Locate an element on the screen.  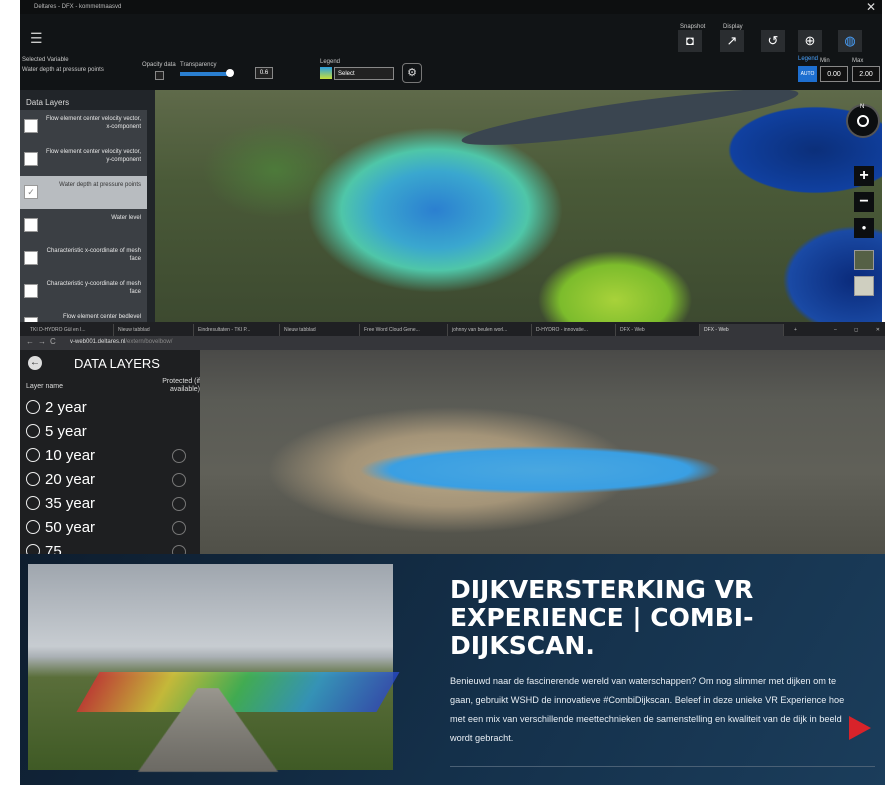
legend-right-label: Legend is located at coordinates (808, 59).